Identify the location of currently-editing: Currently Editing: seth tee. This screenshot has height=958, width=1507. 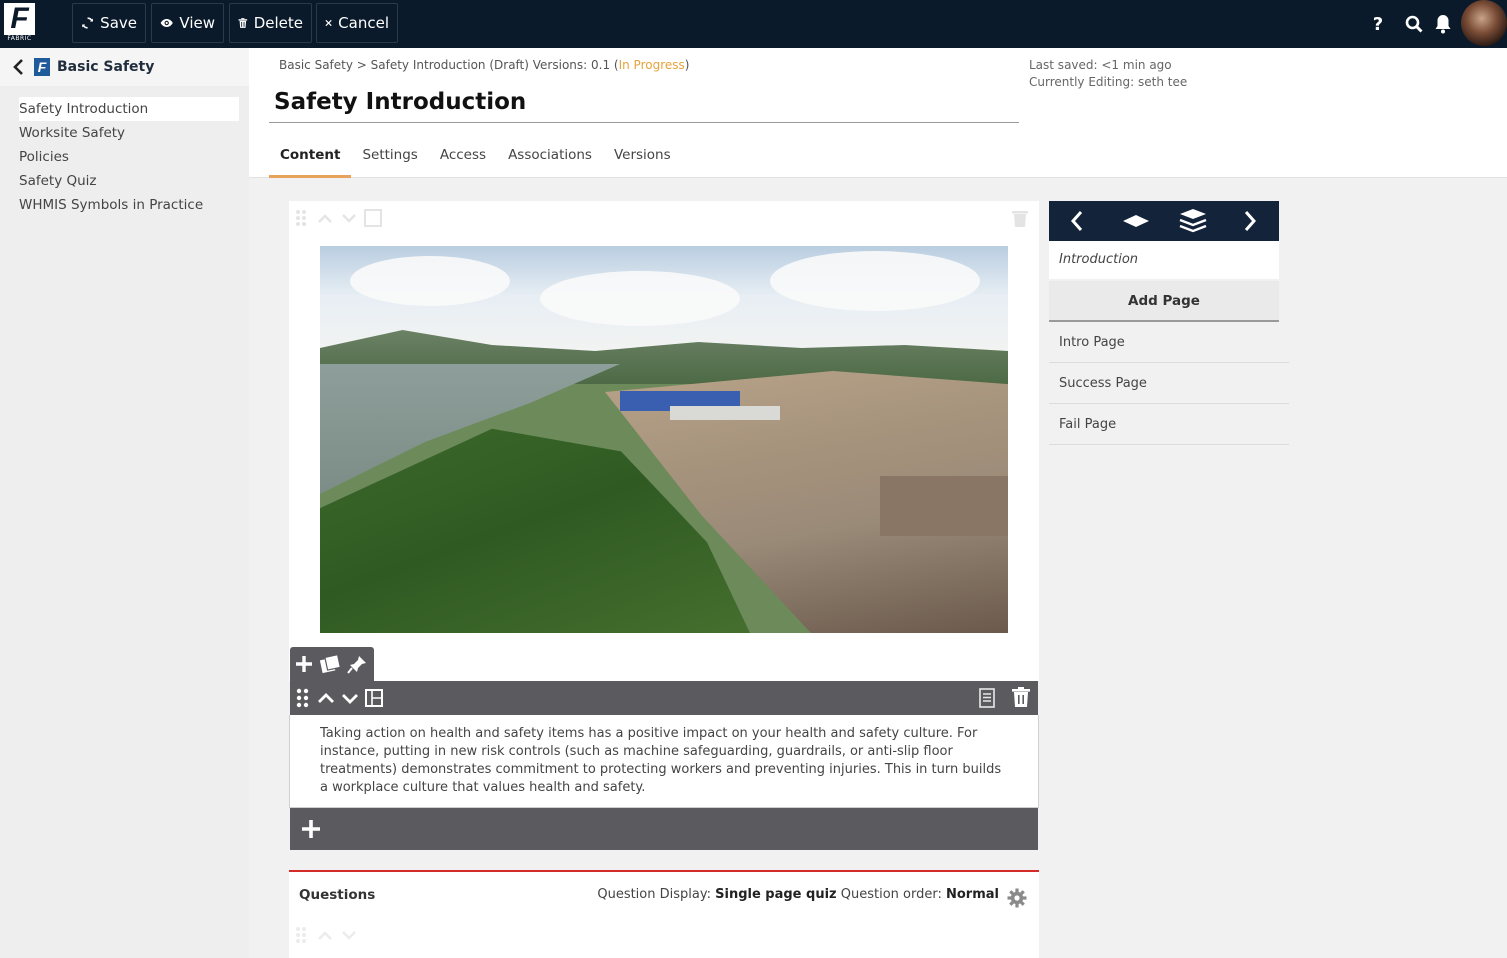
(1108, 82).